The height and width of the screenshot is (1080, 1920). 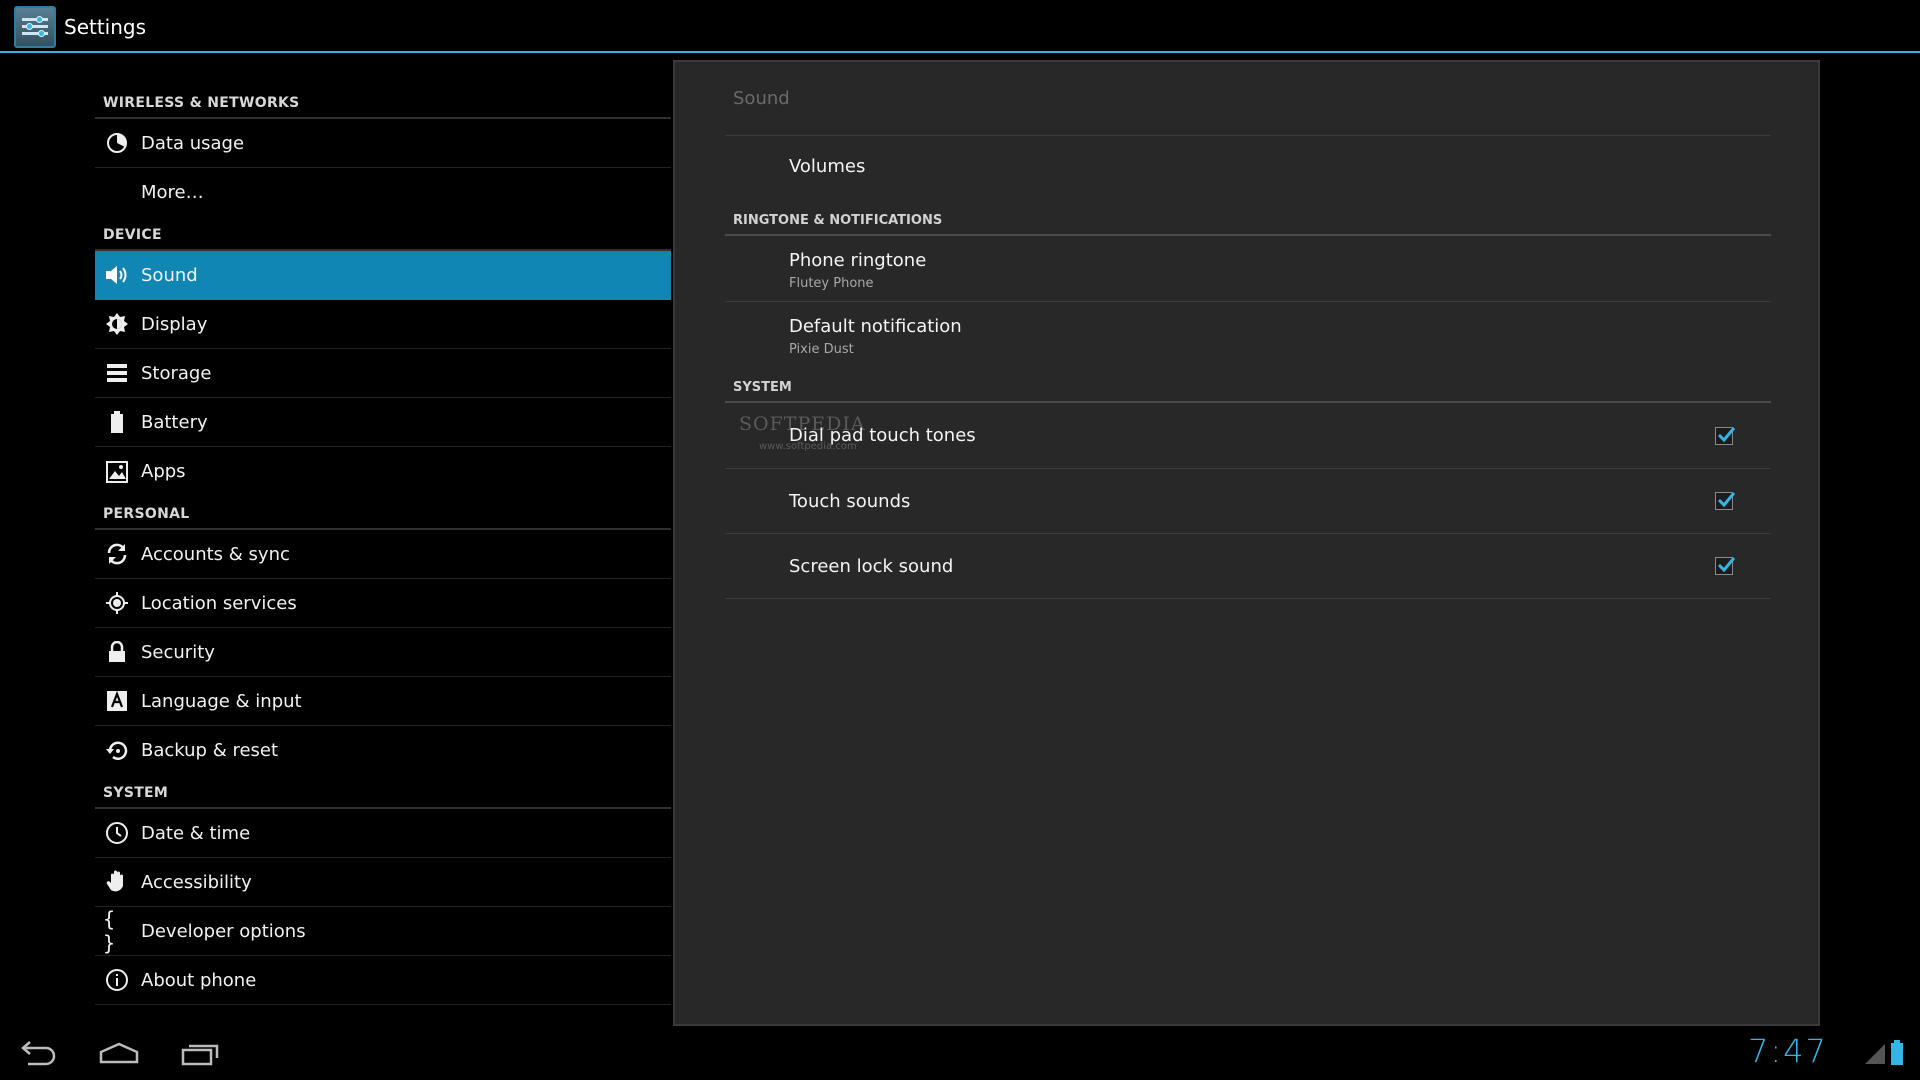 I want to click on action-bar: Settings, so click(x=960, y=26).